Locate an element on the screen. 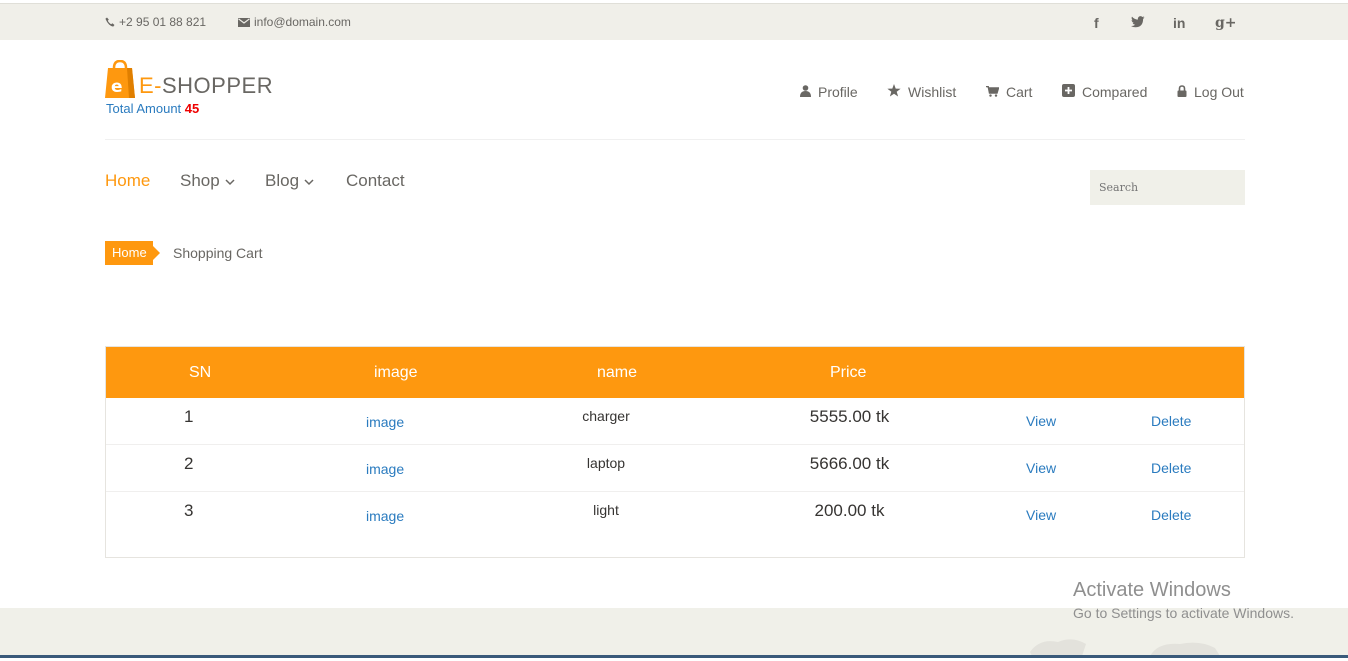  email-contact: info@domain.com is located at coordinates (294, 22).